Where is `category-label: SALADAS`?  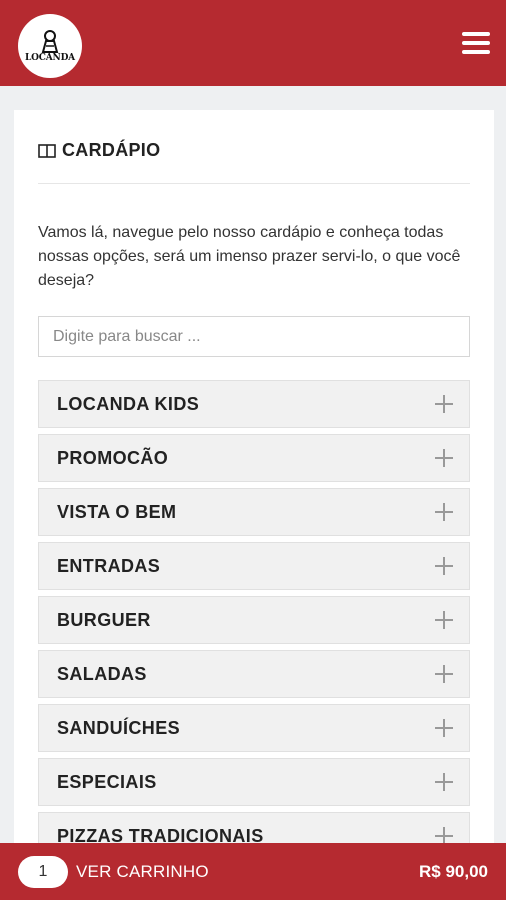
category-label: SALADAS is located at coordinates (102, 673).